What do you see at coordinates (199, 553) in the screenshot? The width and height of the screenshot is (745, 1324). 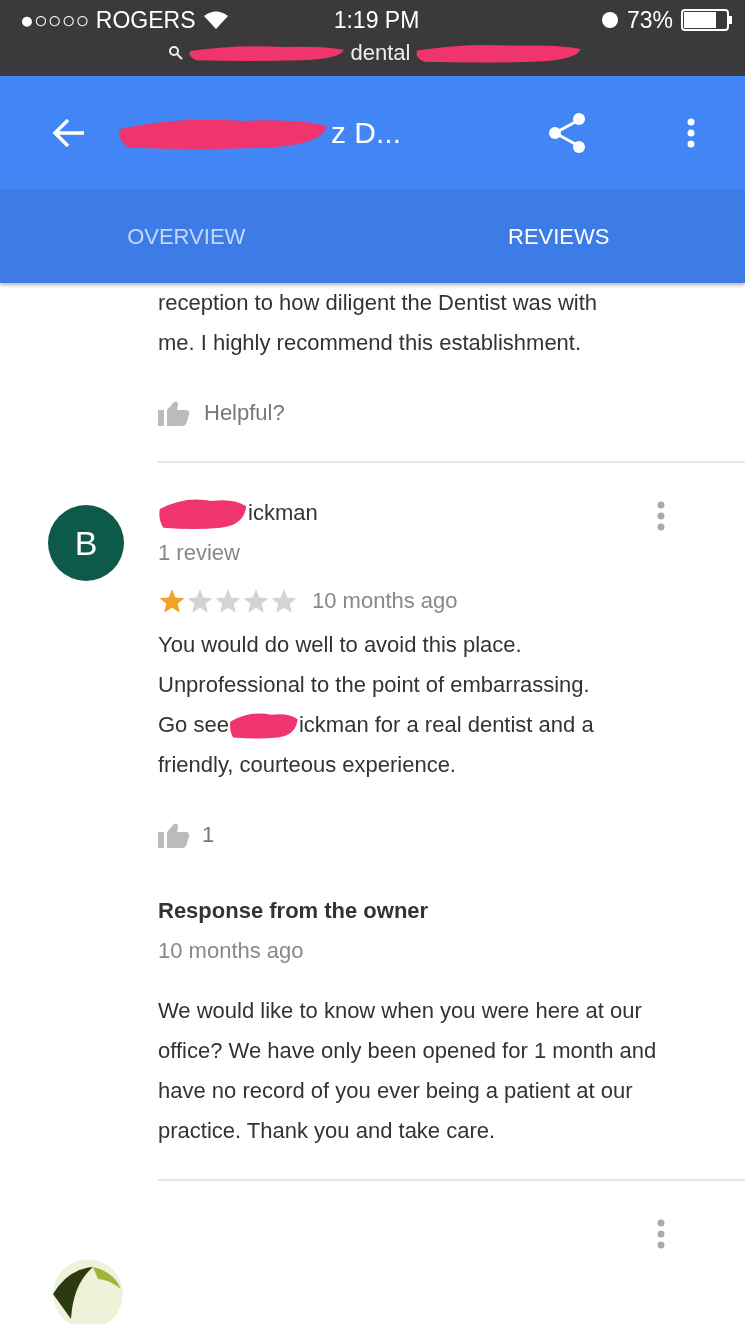 I see `review-count: 1 review` at bounding box center [199, 553].